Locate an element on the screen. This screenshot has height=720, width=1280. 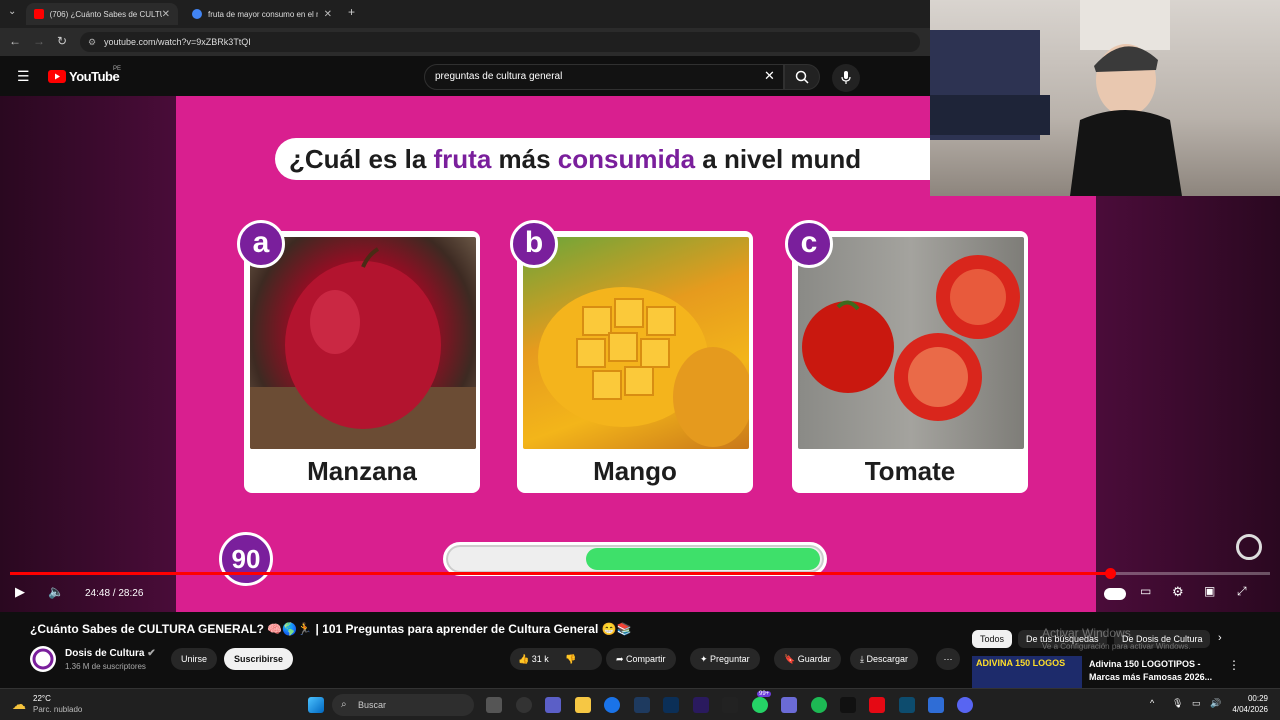
option-letter-badge: b is located at coordinates (534, 244).